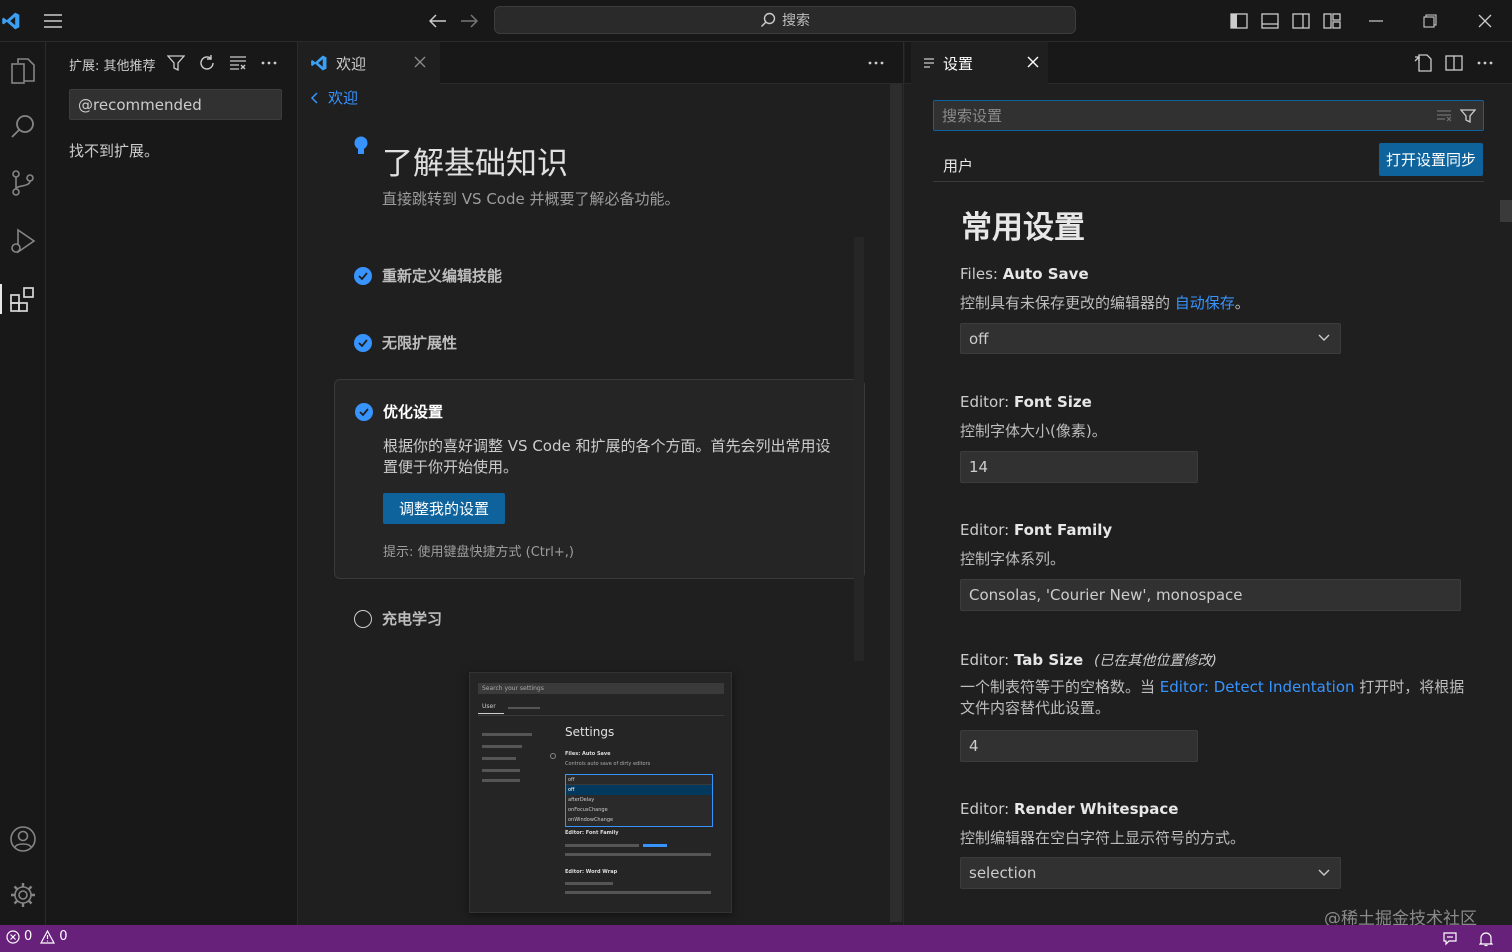  What do you see at coordinates (1485, 21) in the screenshot?
I see `close-window-icon` at bounding box center [1485, 21].